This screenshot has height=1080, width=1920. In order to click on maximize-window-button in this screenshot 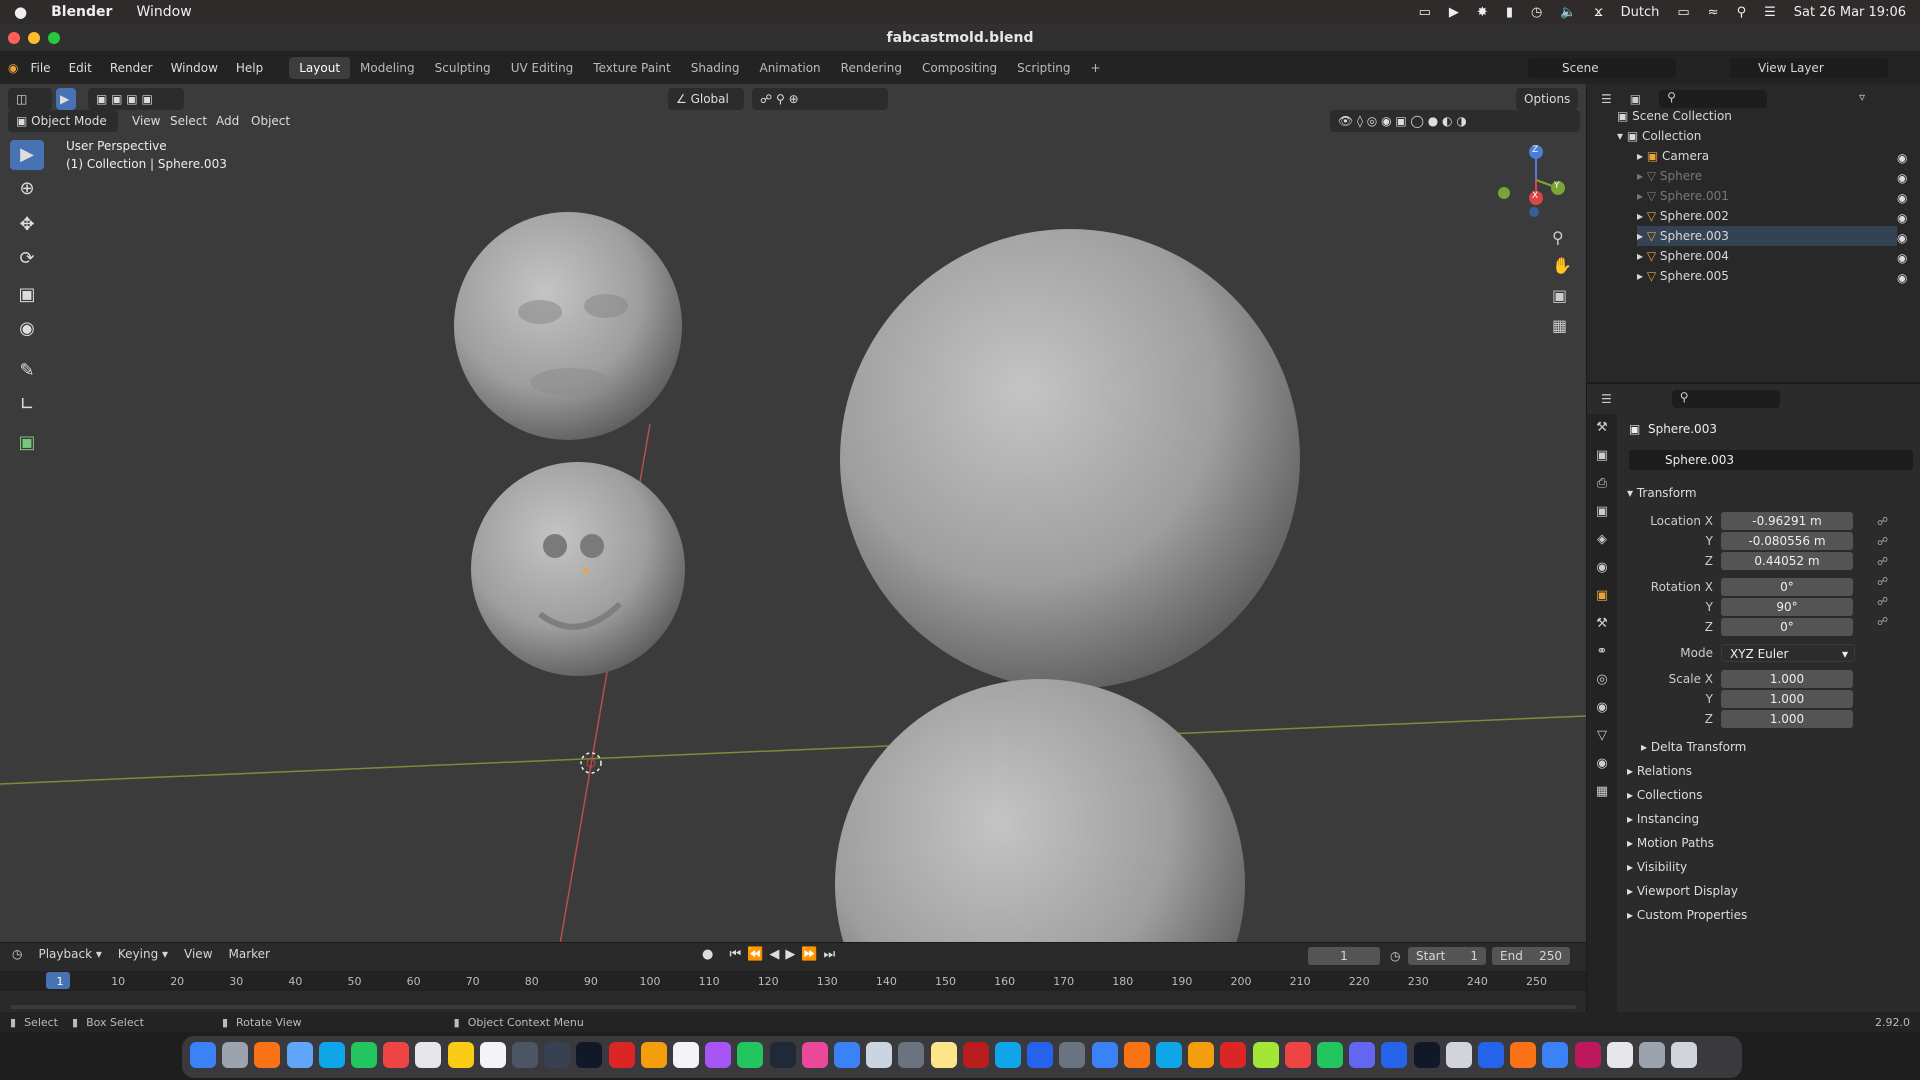, I will do `click(54, 38)`.